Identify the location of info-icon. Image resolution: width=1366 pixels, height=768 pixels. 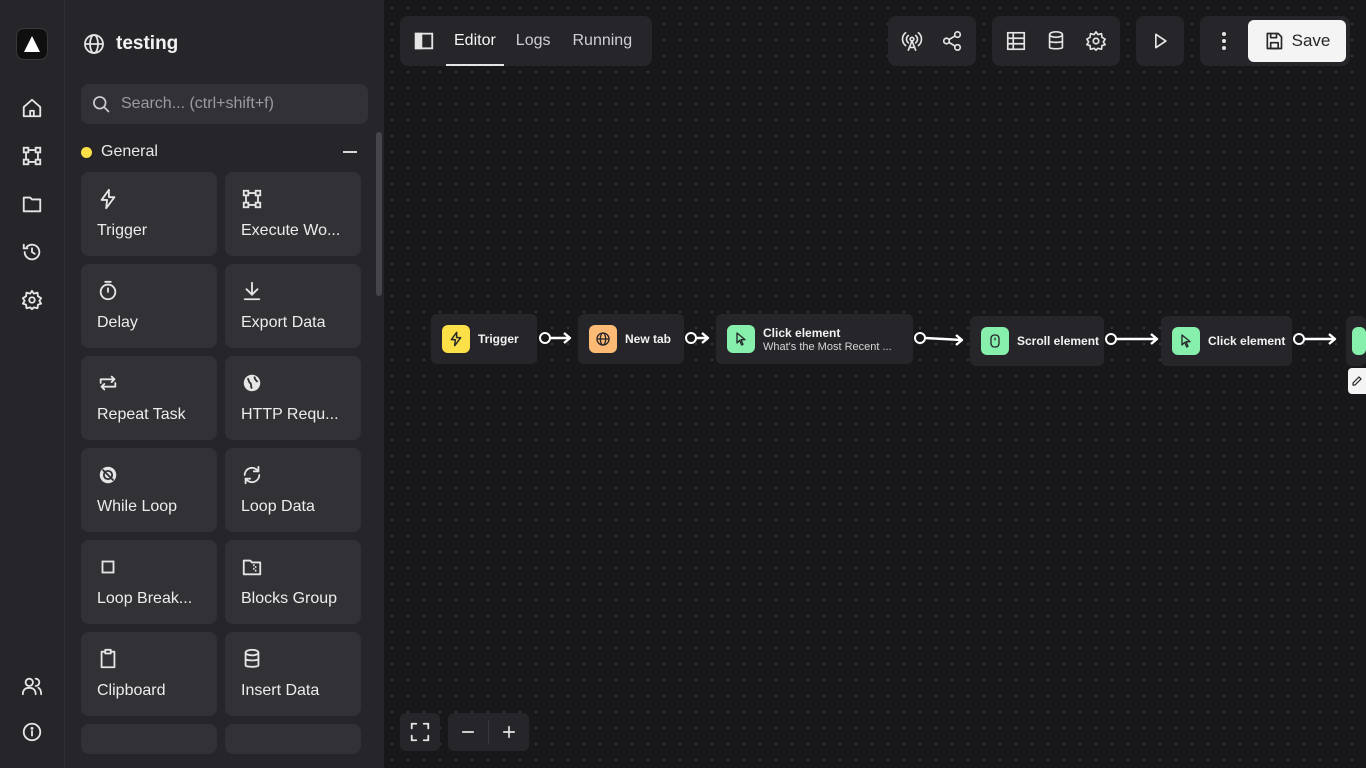
(32, 732).